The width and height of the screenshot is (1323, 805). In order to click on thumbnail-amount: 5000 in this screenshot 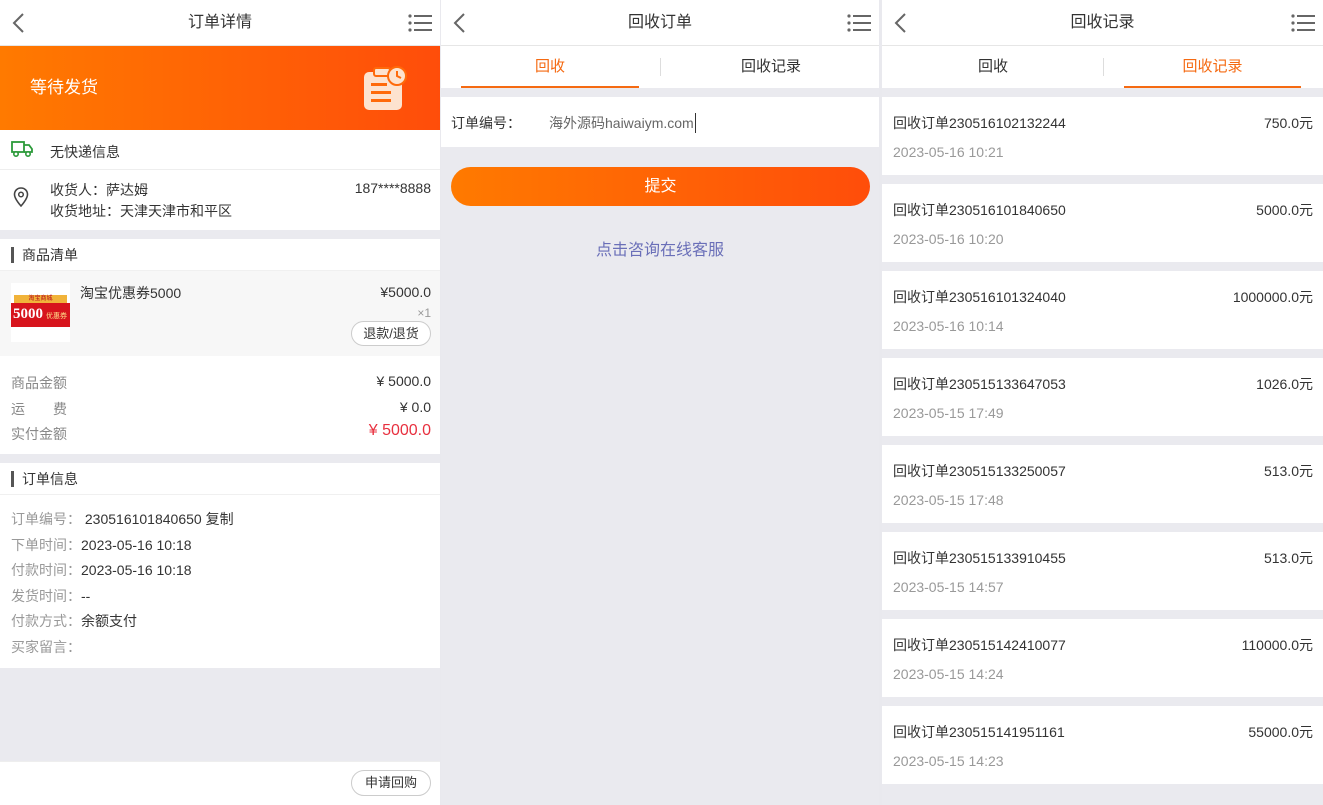, I will do `click(28, 314)`.